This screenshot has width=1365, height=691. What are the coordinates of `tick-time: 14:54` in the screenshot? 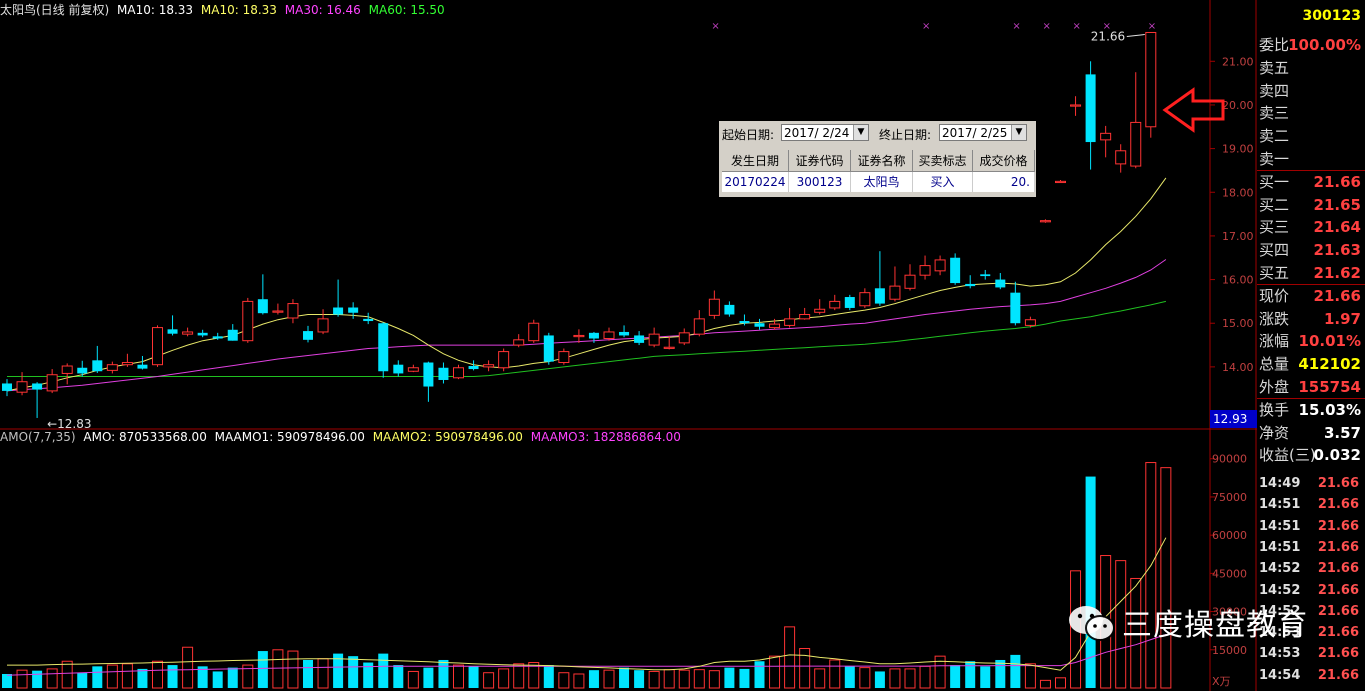 It's located at (1280, 675).